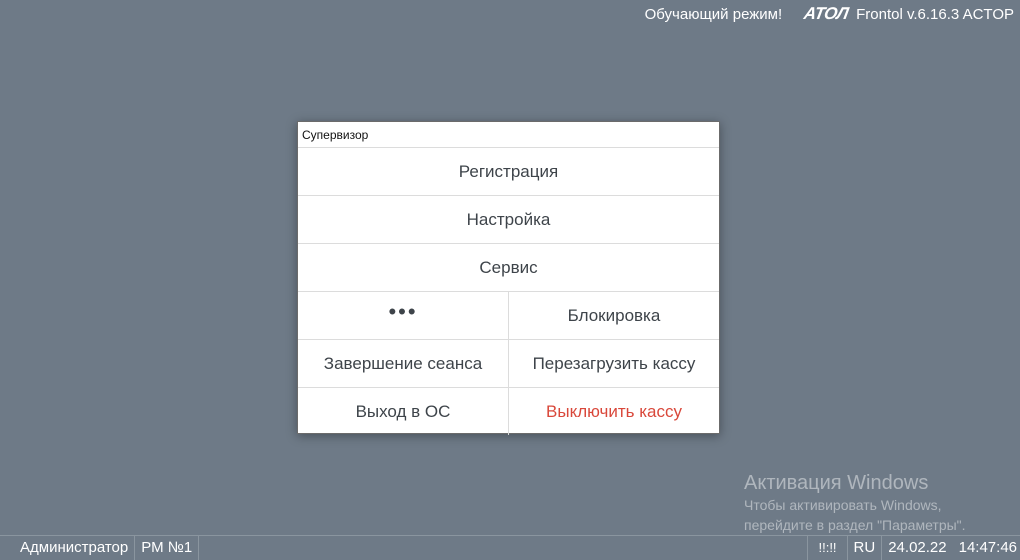 This screenshot has height=560, width=1020. Describe the element at coordinates (504, 547) in the screenshot. I see `status-spacer` at that location.